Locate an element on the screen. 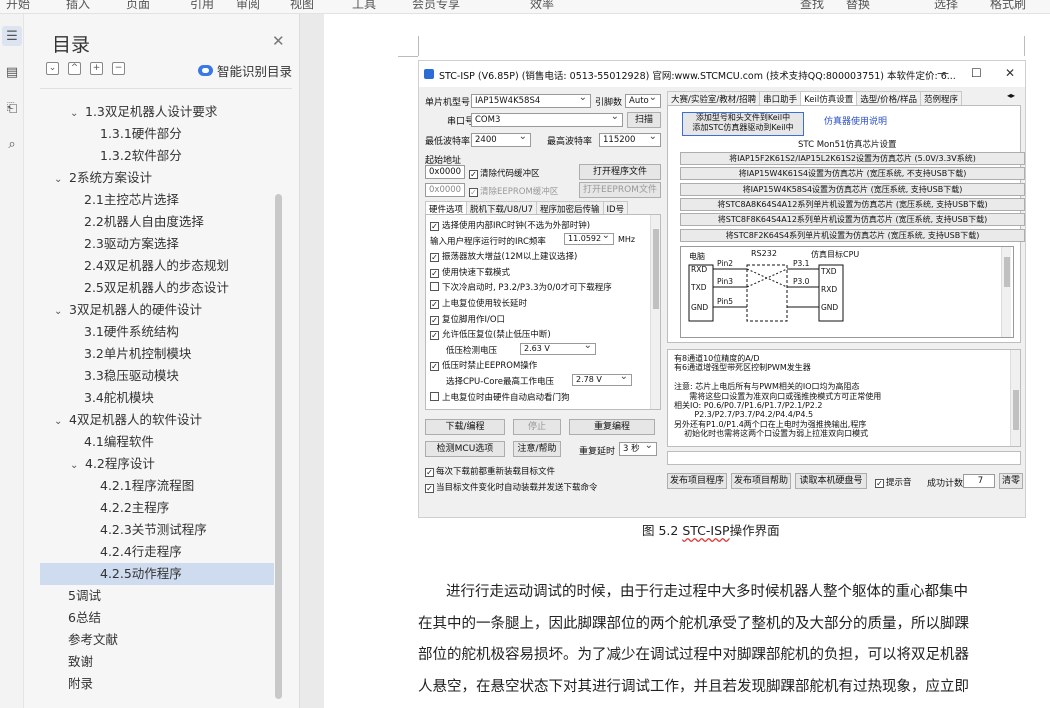 Image resolution: width=1050 pixels, height=708 pixels. diagram-p30: P3.0 is located at coordinates (801, 281).